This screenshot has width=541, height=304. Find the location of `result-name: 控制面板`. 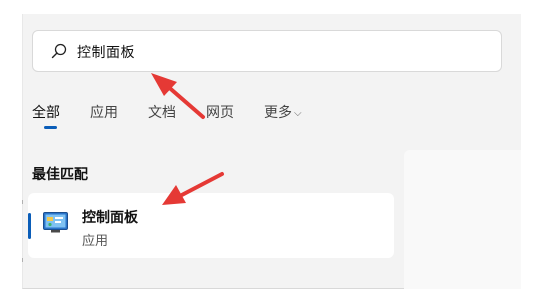

result-name: 控制面板 is located at coordinates (110, 218).